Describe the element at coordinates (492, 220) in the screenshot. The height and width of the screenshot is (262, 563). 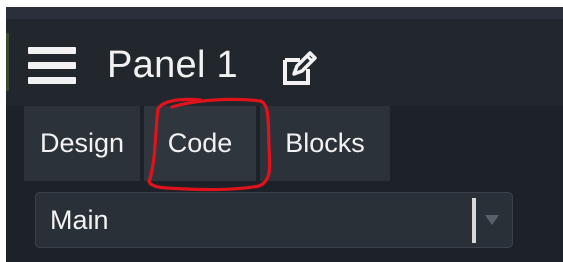
I see `chevron-down-icon` at that location.